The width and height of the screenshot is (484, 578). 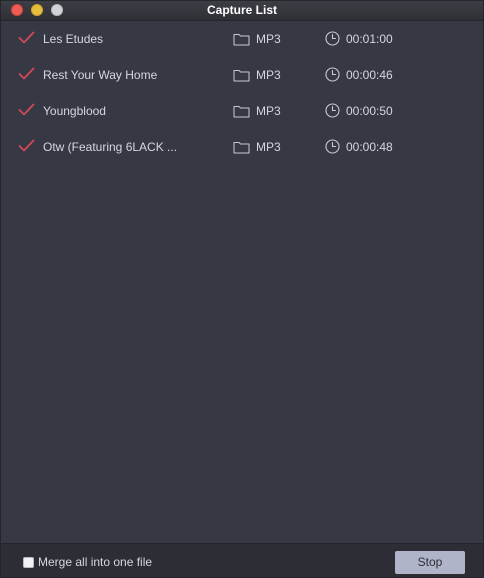 I want to click on track-duration: 00:00:48, so click(x=369, y=147).